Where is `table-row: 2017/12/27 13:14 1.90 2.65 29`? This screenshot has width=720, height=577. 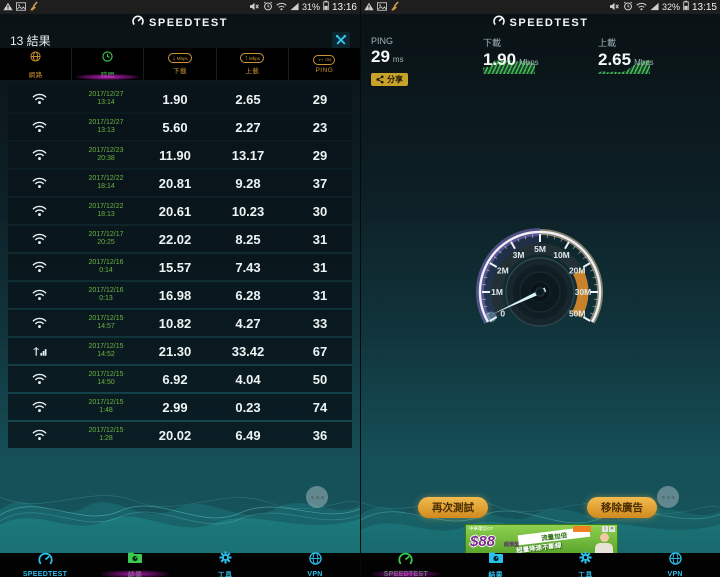 table-row: 2017/12/27 13:14 1.90 2.65 29 is located at coordinates (180, 99).